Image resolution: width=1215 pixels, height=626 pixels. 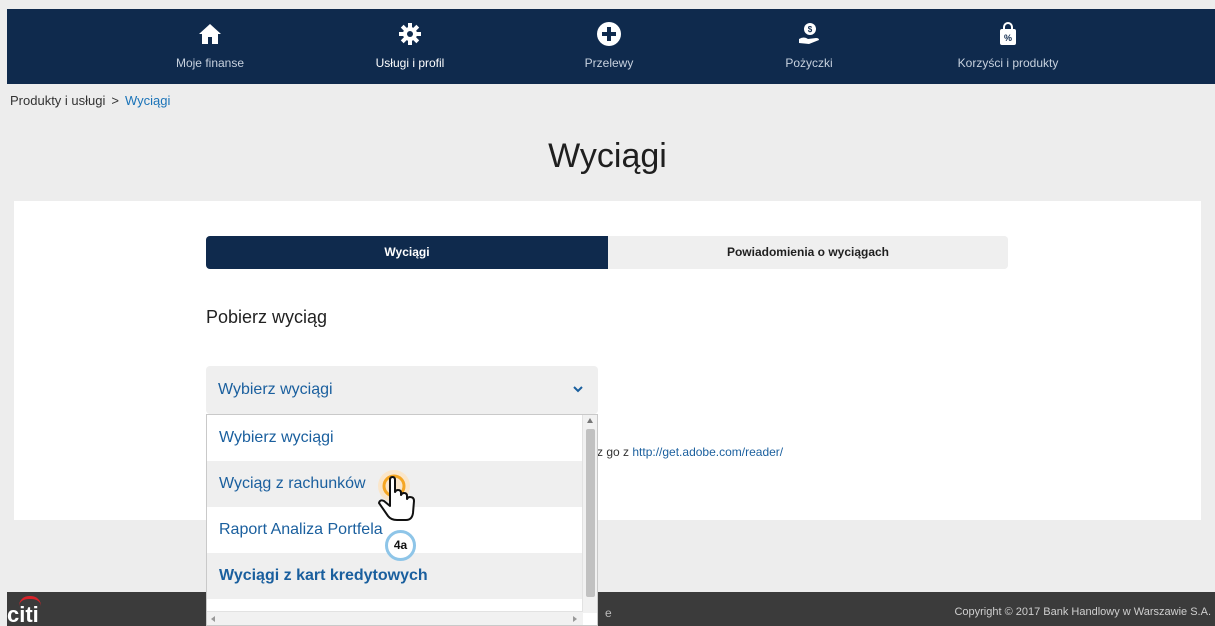 What do you see at coordinates (575, 619) in the screenshot?
I see `scroll-right-arrow-icon` at bounding box center [575, 619].